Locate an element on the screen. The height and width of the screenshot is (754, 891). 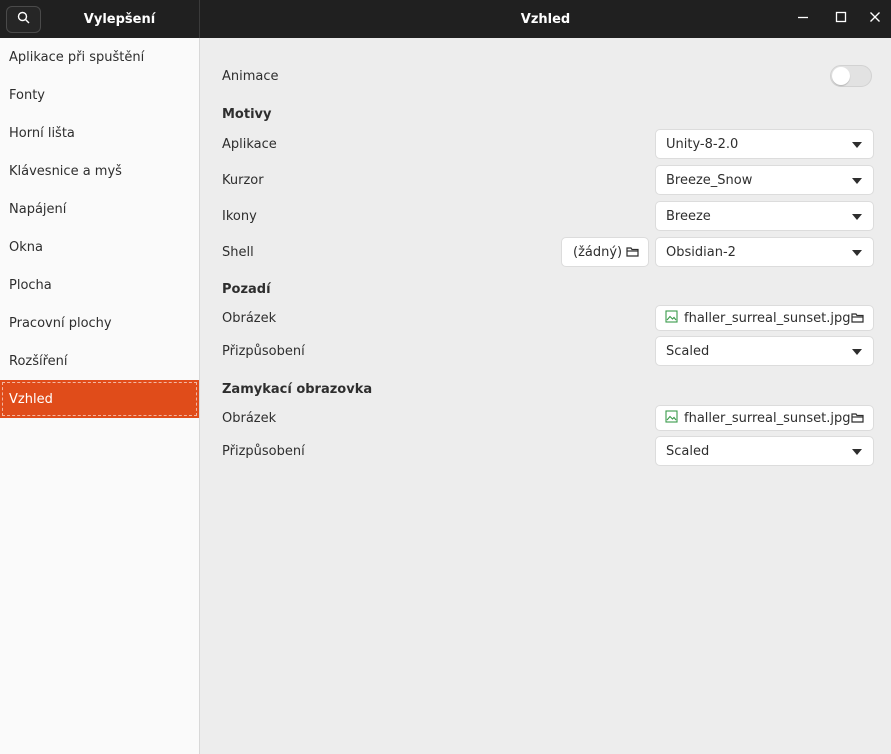
theme-shell-label: Shell is located at coordinates (238, 252).